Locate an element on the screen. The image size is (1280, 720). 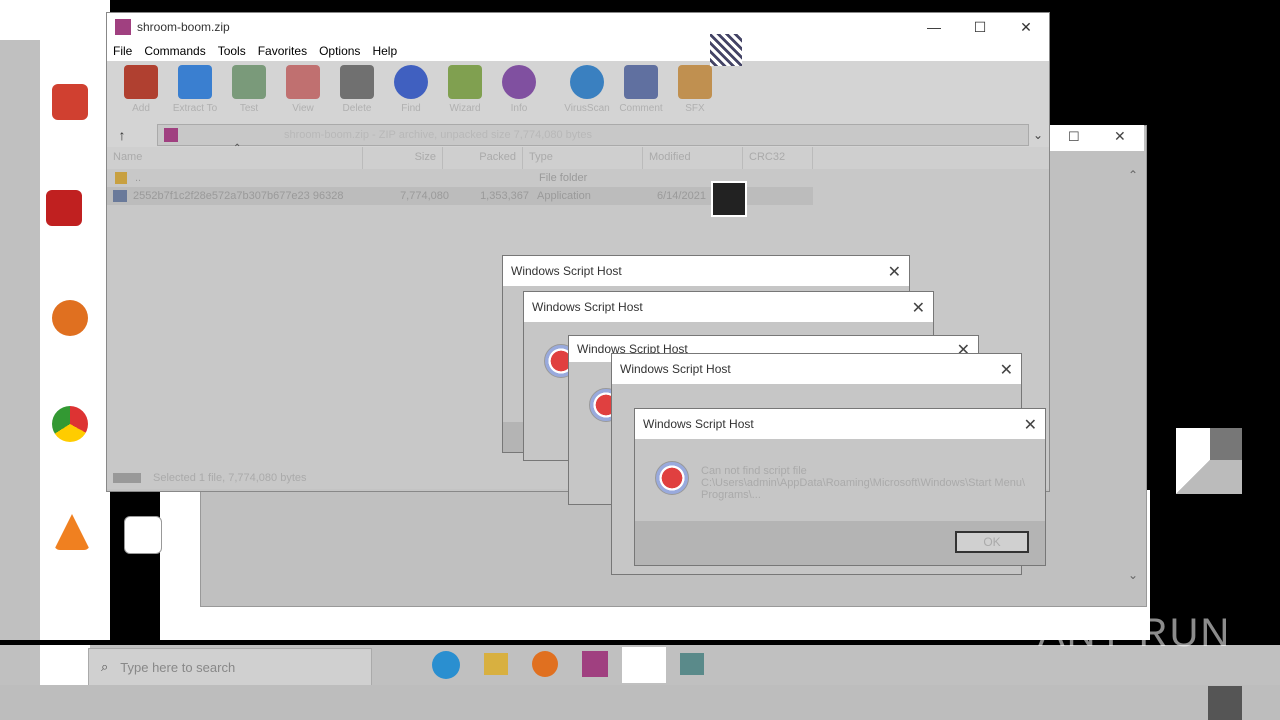
toolbar-find-button: Find is located at coordinates (411, 91).